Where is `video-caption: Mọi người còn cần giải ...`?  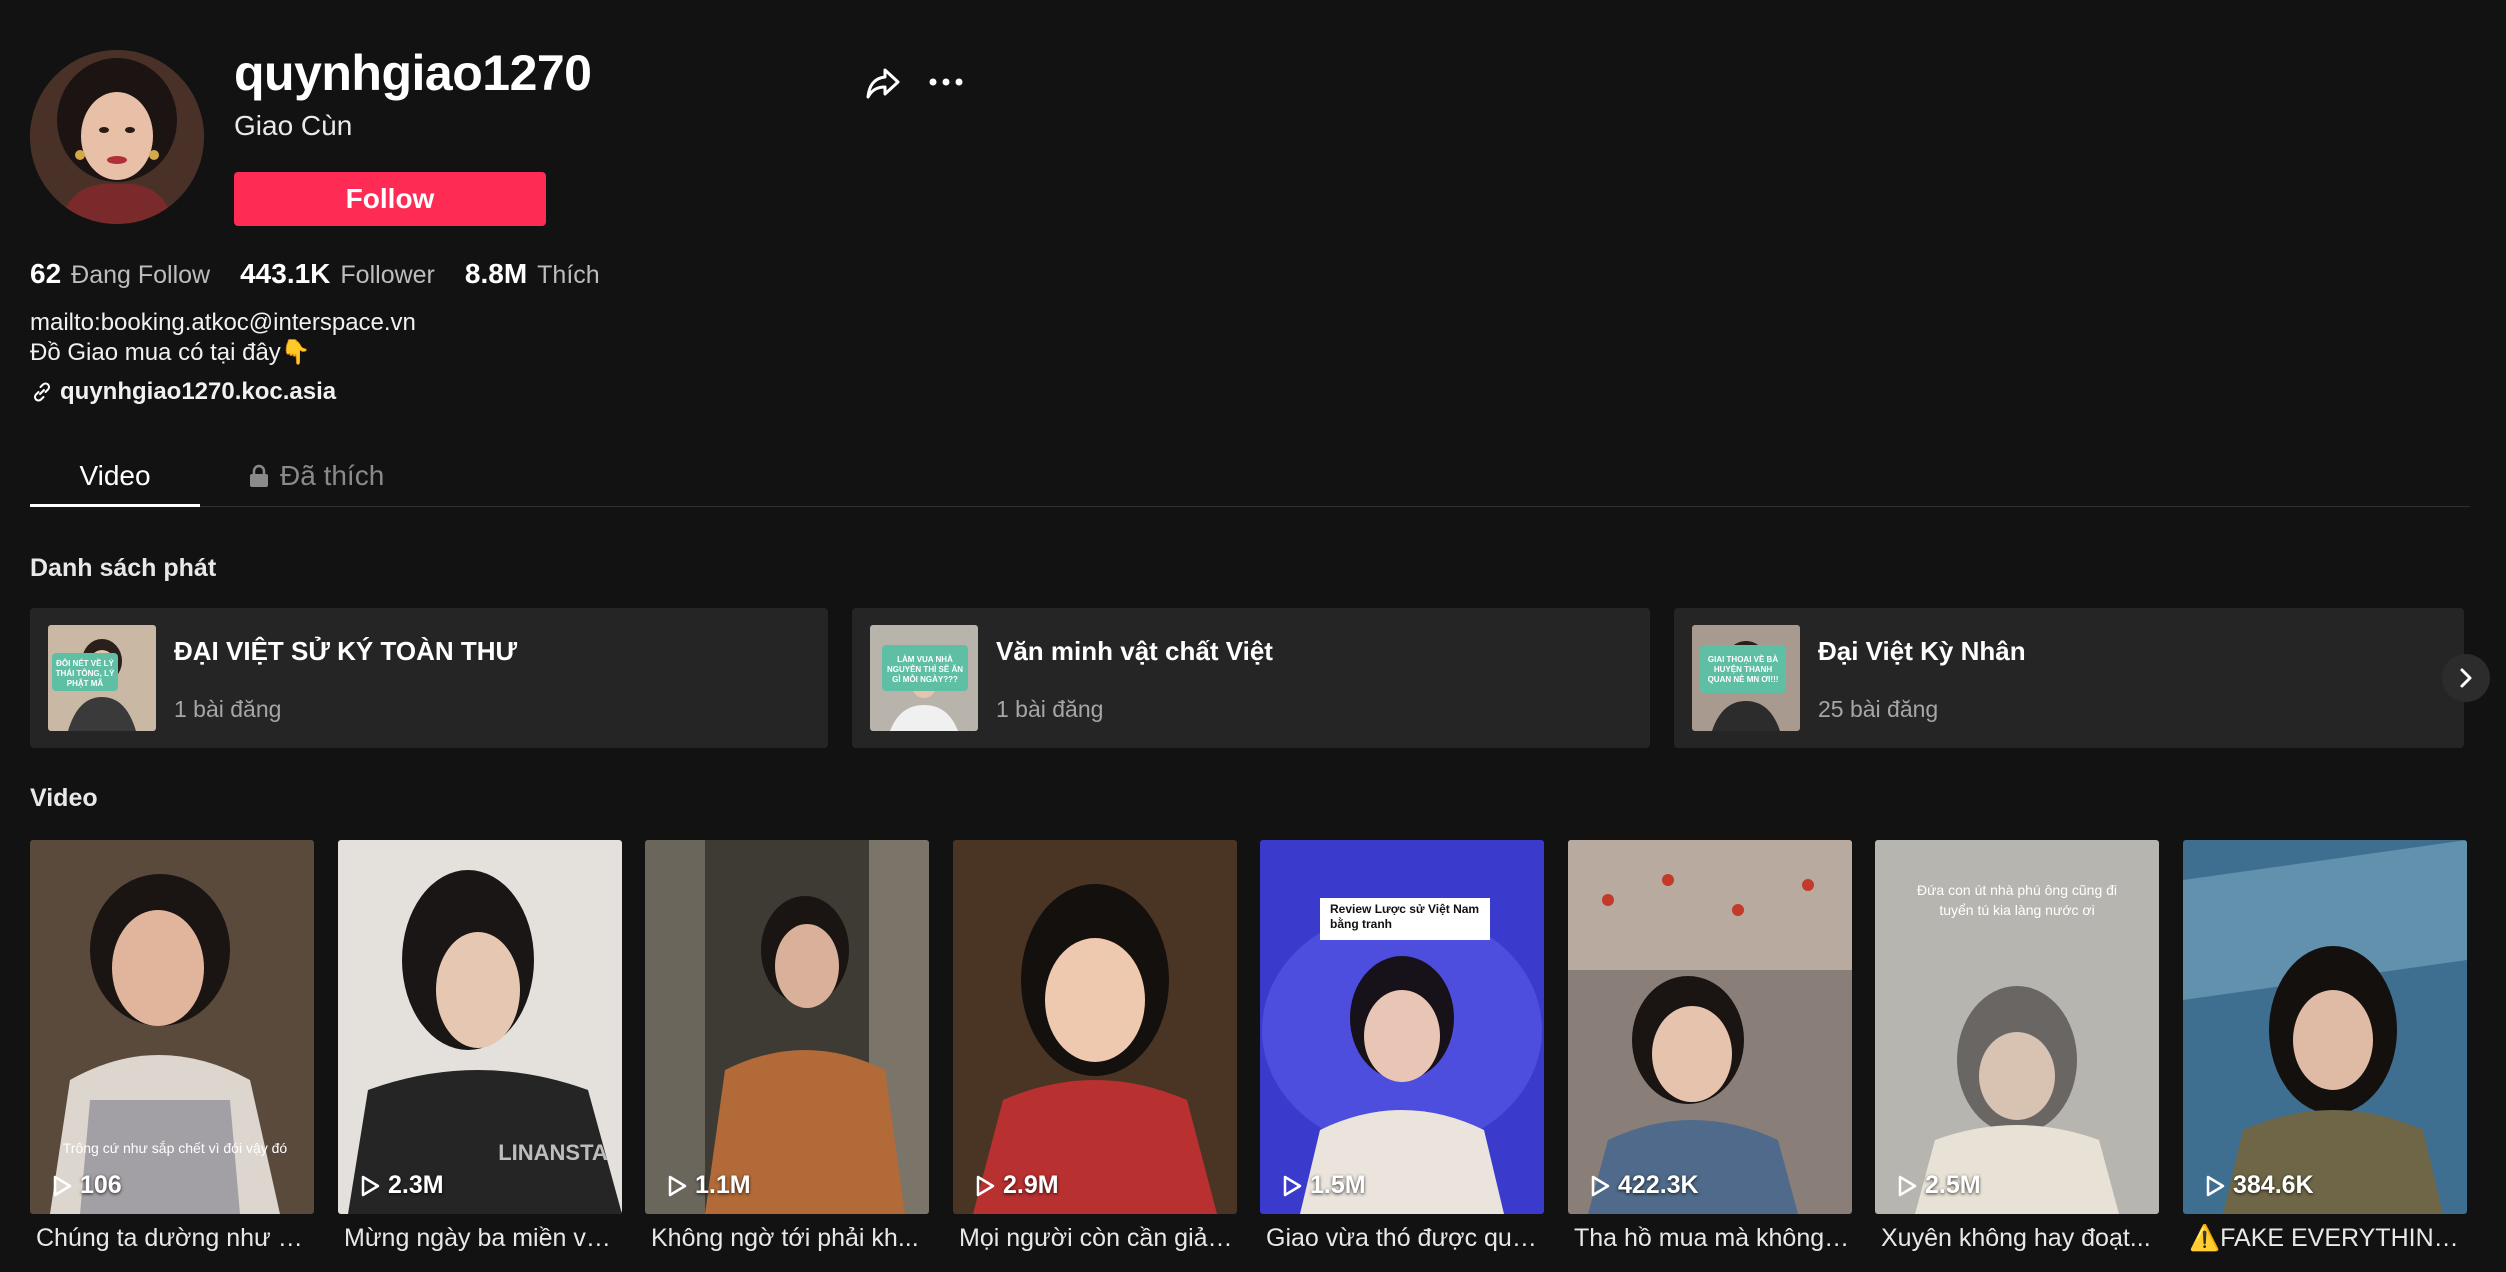
video-caption: Mọi người còn cần giải ... is located at coordinates (1097, 1238).